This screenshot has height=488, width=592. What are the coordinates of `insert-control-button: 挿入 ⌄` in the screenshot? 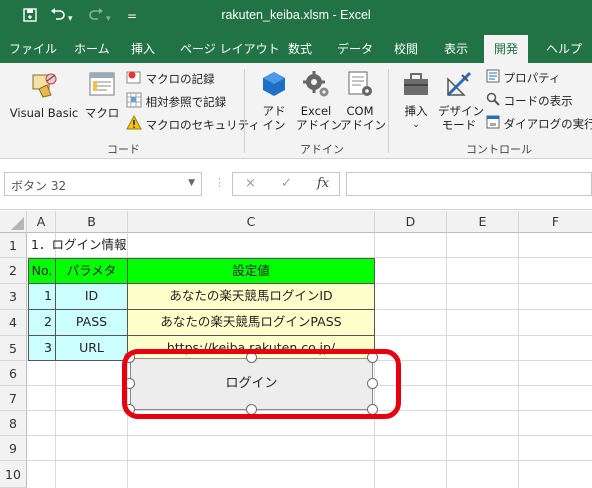 It's located at (416, 100).